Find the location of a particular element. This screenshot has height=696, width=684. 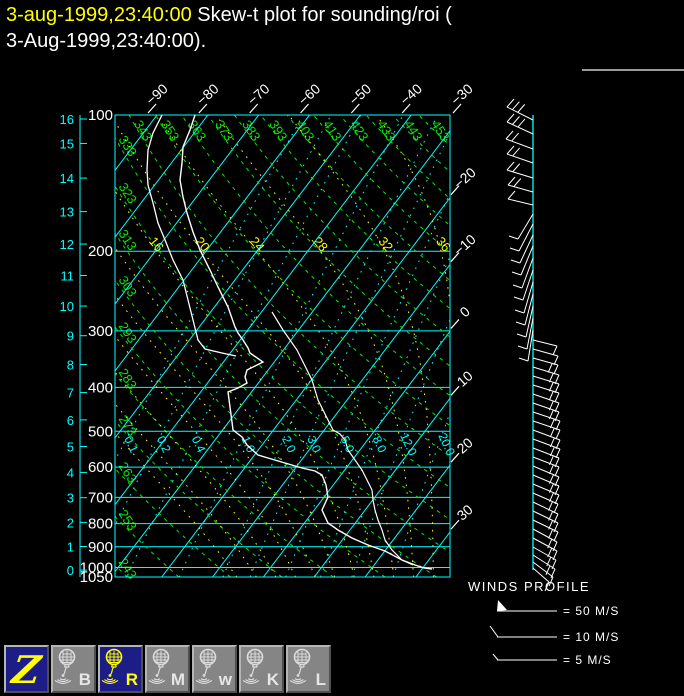

svg-text: 28 is located at coordinates (320, 244).